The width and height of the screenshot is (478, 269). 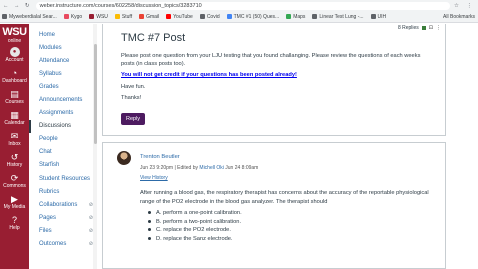 I want to click on answer-option: A. perform a one-point calibration., so click(x=294, y=213).